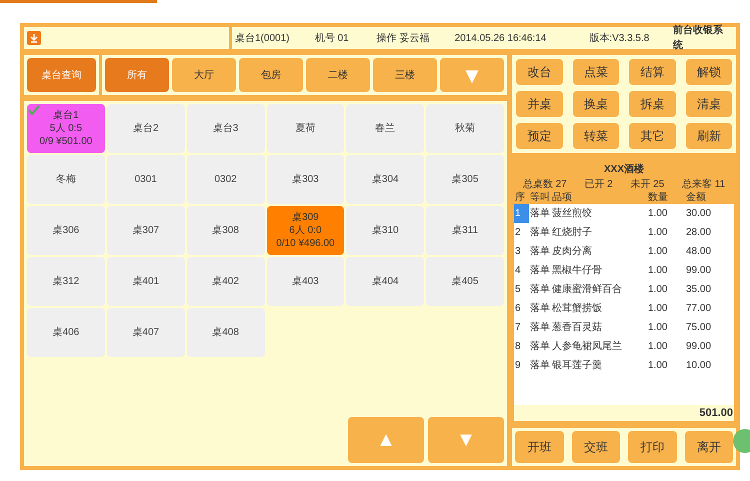  I want to click on category-tab: 二楼, so click(338, 75).